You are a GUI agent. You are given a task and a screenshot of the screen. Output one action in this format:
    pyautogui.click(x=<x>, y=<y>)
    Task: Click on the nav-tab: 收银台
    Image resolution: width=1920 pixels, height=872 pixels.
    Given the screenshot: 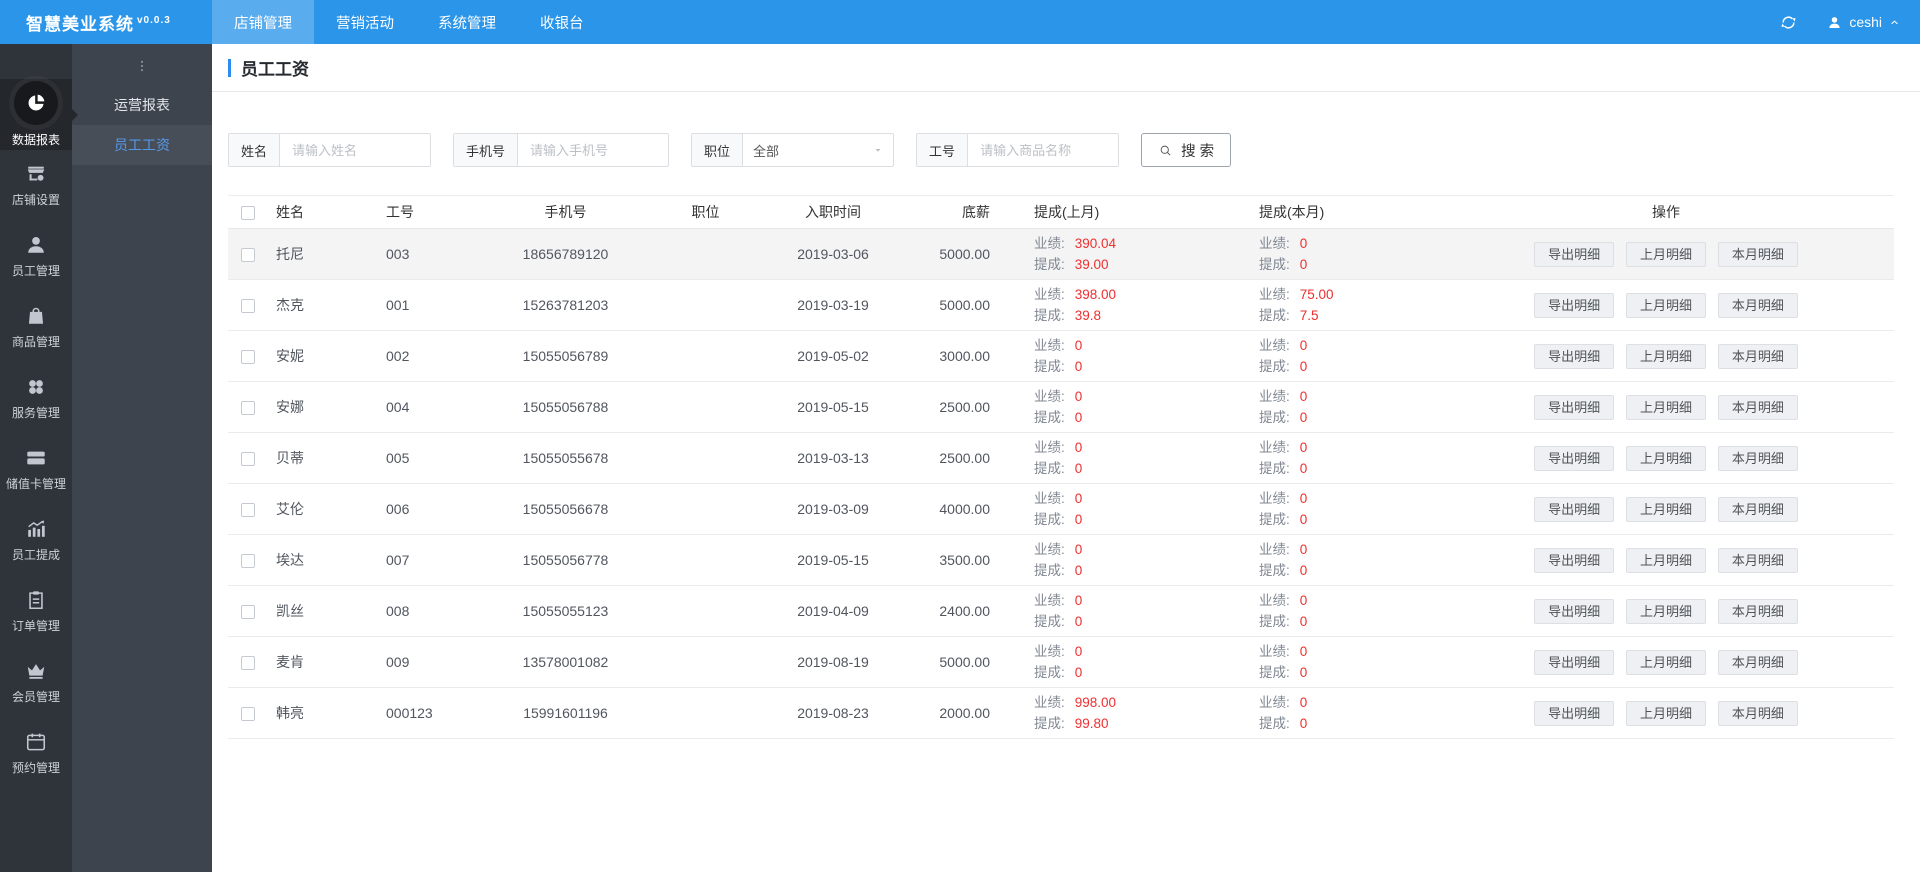 What is the action you would take?
    pyautogui.click(x=562, y=22)
    